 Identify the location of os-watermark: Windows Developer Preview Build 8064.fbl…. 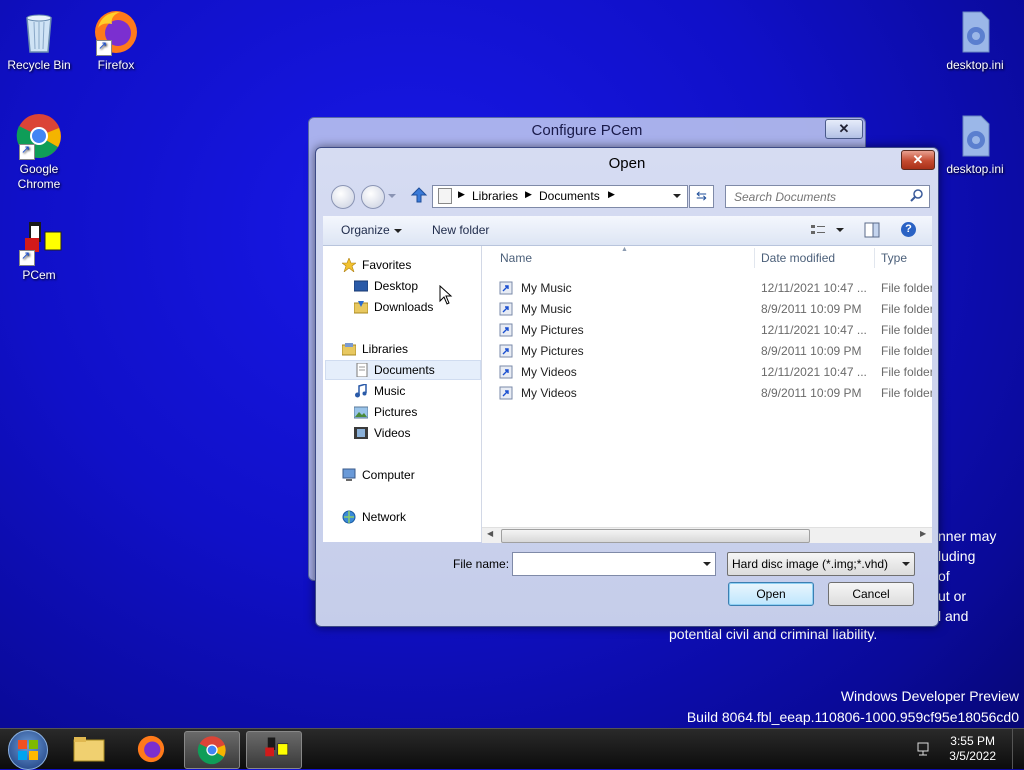
(853, 707).